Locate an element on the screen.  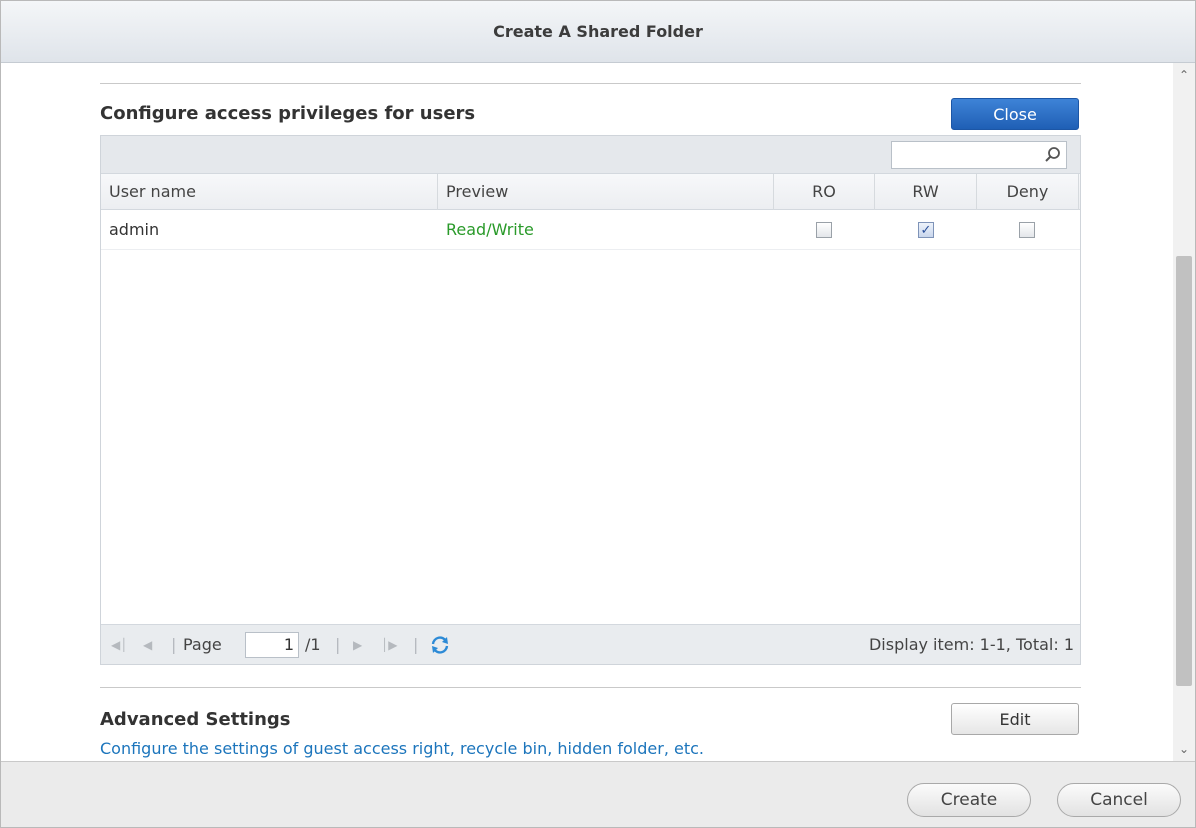
last-page-icon: │▶ is located at coordinates (389, 645).